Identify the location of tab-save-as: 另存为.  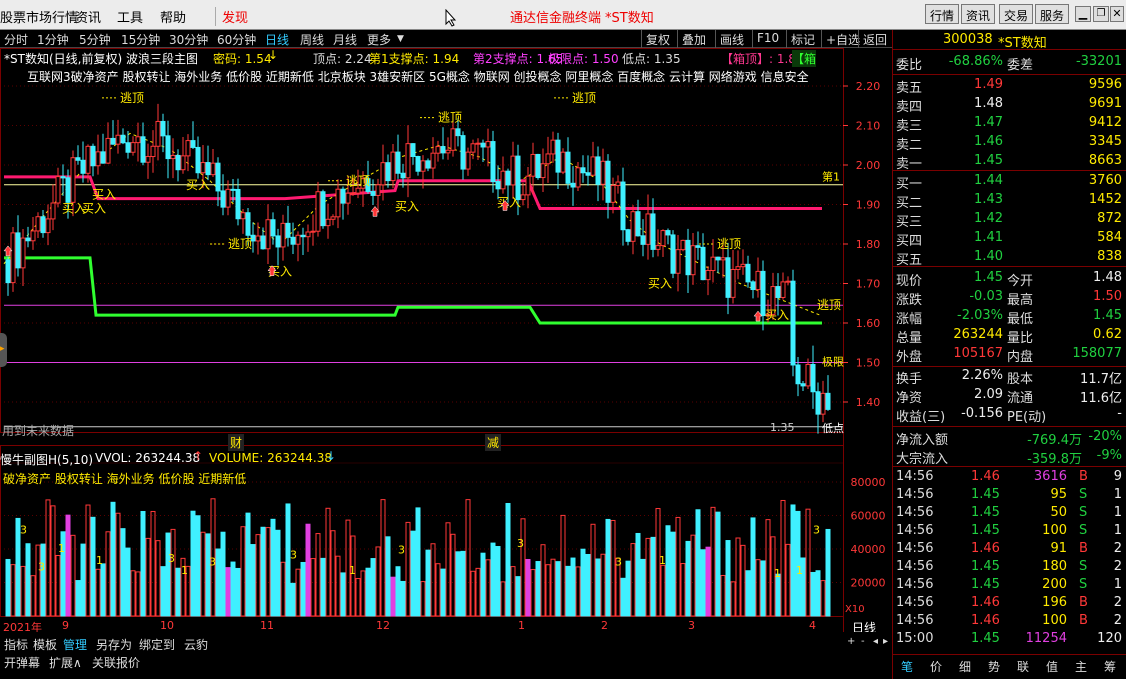
(114, 644).